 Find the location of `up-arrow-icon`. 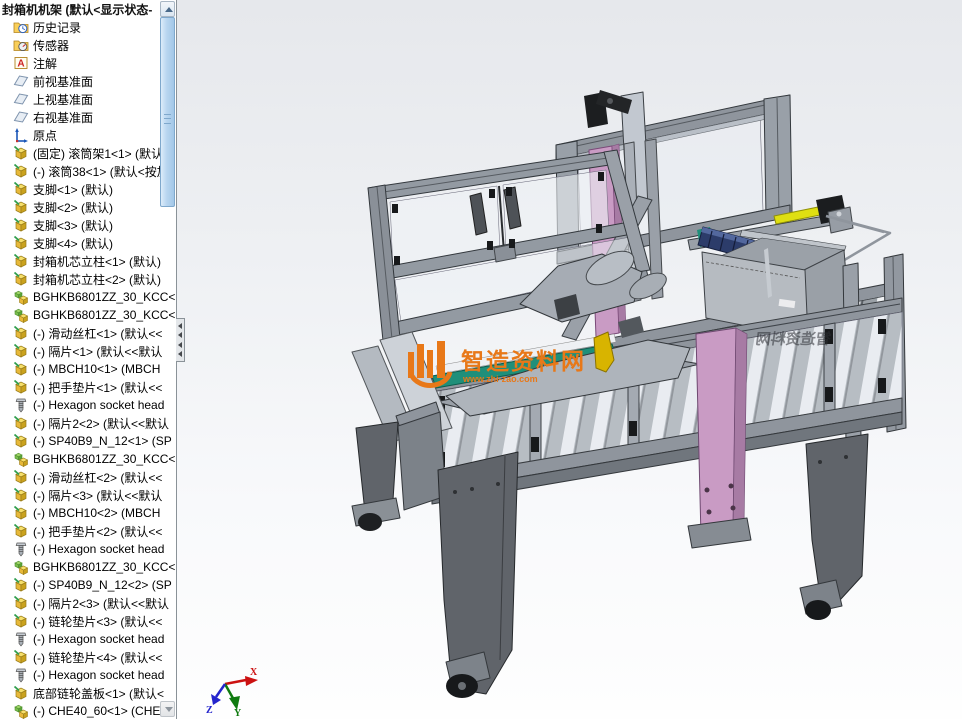

up-arrow-icon is located at coordinates (168, 9).